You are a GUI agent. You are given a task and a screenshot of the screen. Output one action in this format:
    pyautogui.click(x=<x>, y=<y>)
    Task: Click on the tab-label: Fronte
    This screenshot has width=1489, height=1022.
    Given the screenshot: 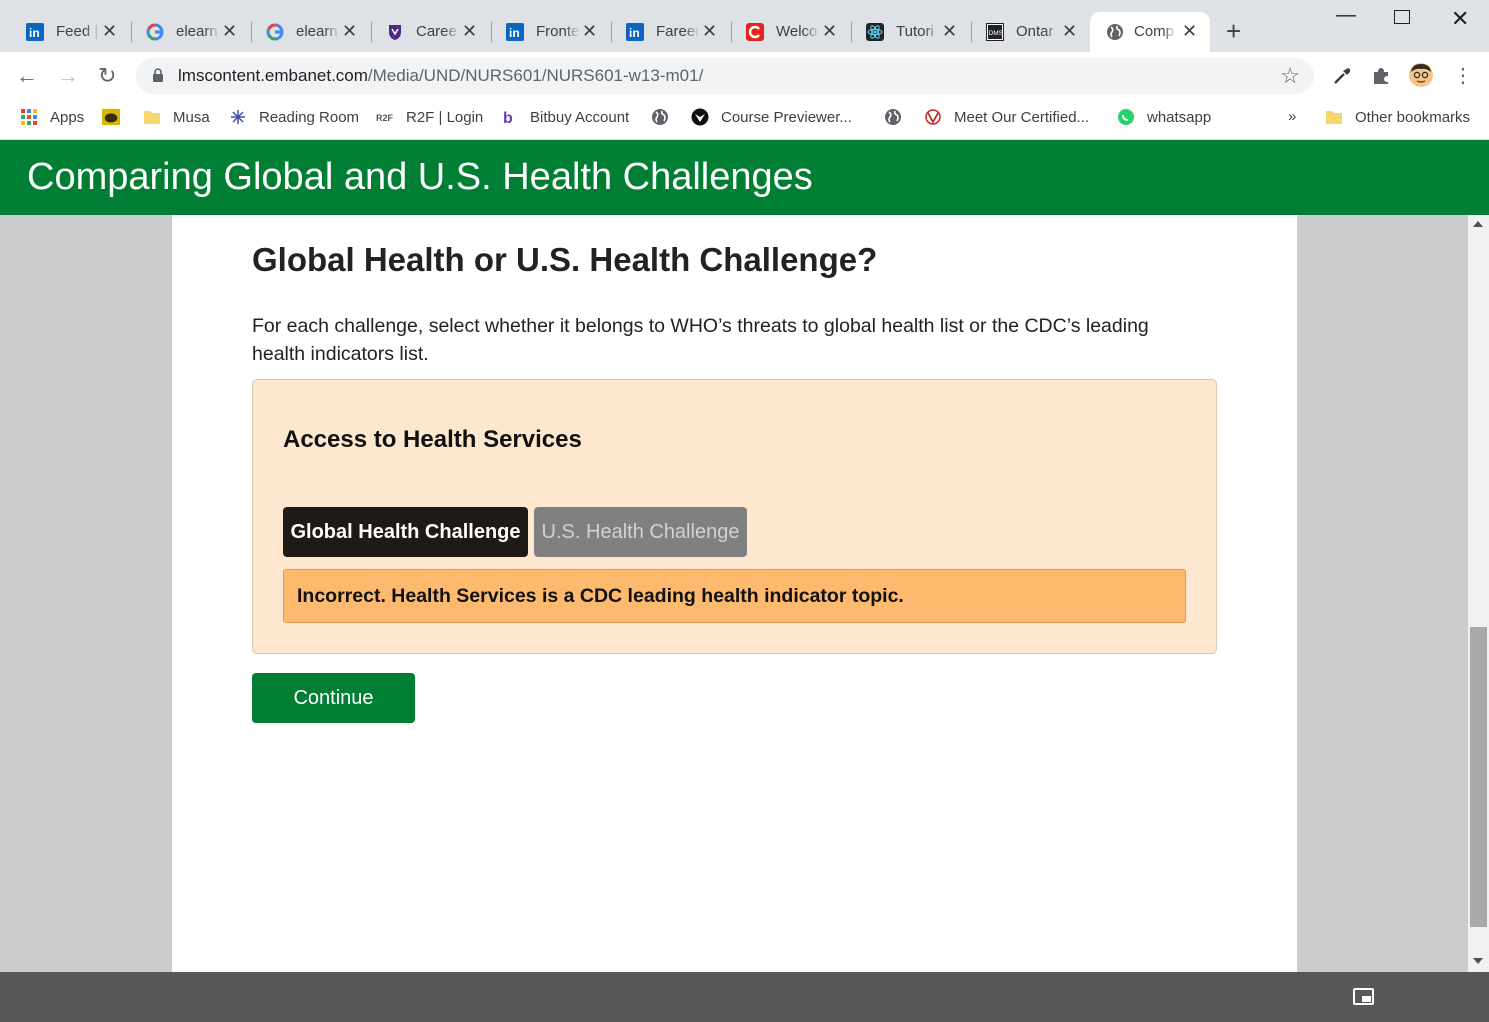 What is the action you would take?
    pyautogui.click(x=558, y=31)
    